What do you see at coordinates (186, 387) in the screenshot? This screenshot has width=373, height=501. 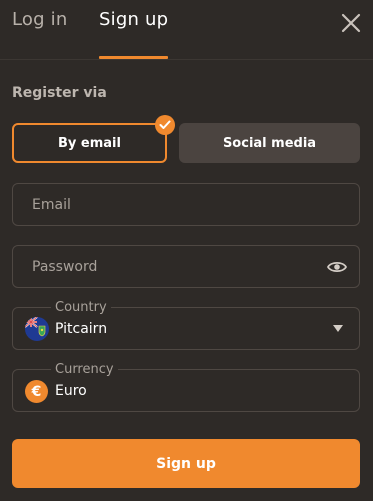 I see `currency-select: Currency € Euro` at bounding box center [186, 387].